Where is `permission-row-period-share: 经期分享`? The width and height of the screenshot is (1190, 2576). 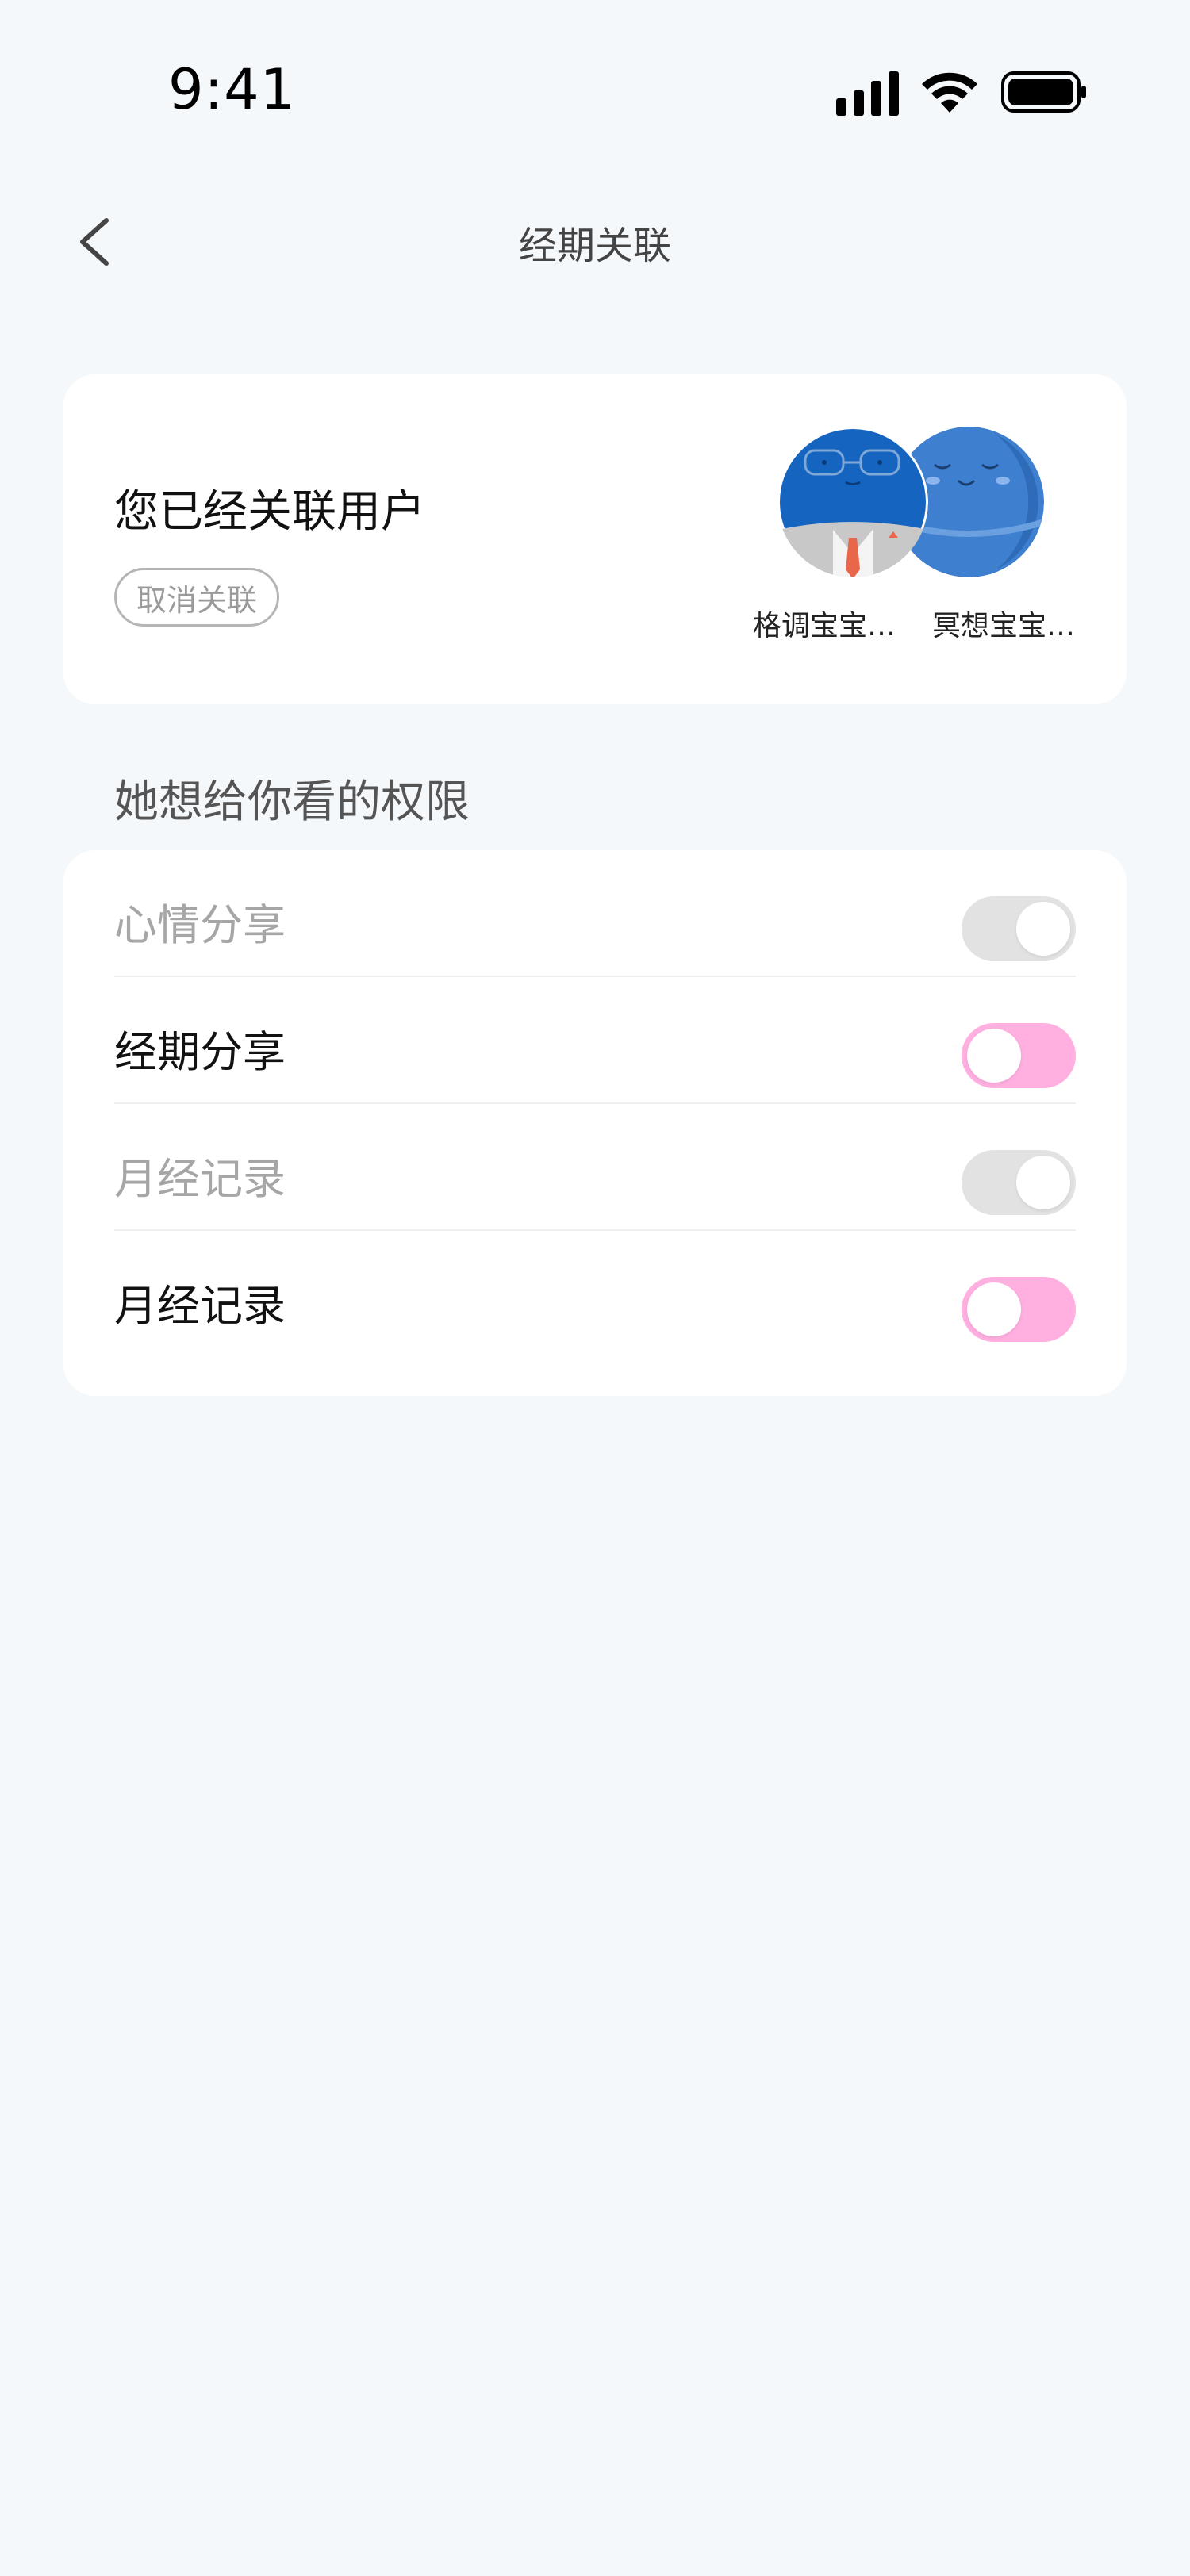 permission-row-period-share: 经期分享 is located at coordinates (595, 1040).